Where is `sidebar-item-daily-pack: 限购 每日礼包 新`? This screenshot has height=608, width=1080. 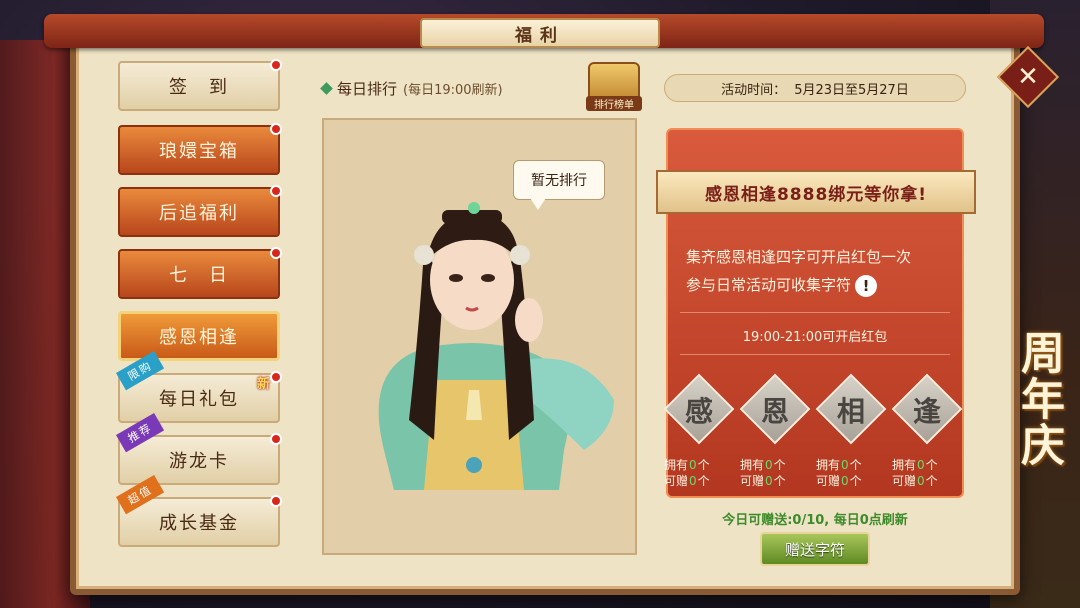
sidebar-item-daily-pack: 限购 每日礼包 新 is located at coordinates (199, 387).